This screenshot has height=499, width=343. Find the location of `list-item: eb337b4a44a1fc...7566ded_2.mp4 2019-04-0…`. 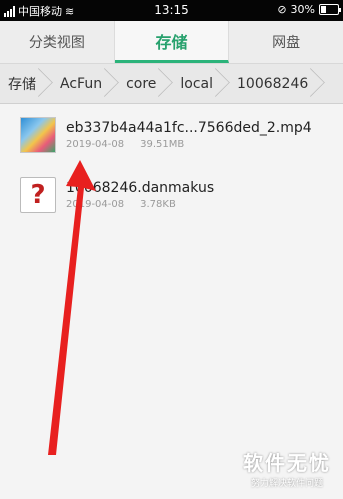

list-item: eb337b4a44a1fc...7566ded_2.mp4 2019-04-0… is located at coordinates (171, 135).